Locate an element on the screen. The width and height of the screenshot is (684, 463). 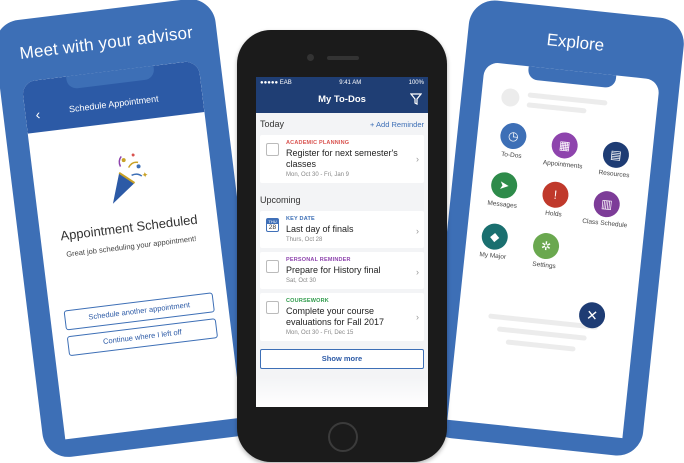
add-reminder-link: + Add Reminder is located at coordinates (397, 124).